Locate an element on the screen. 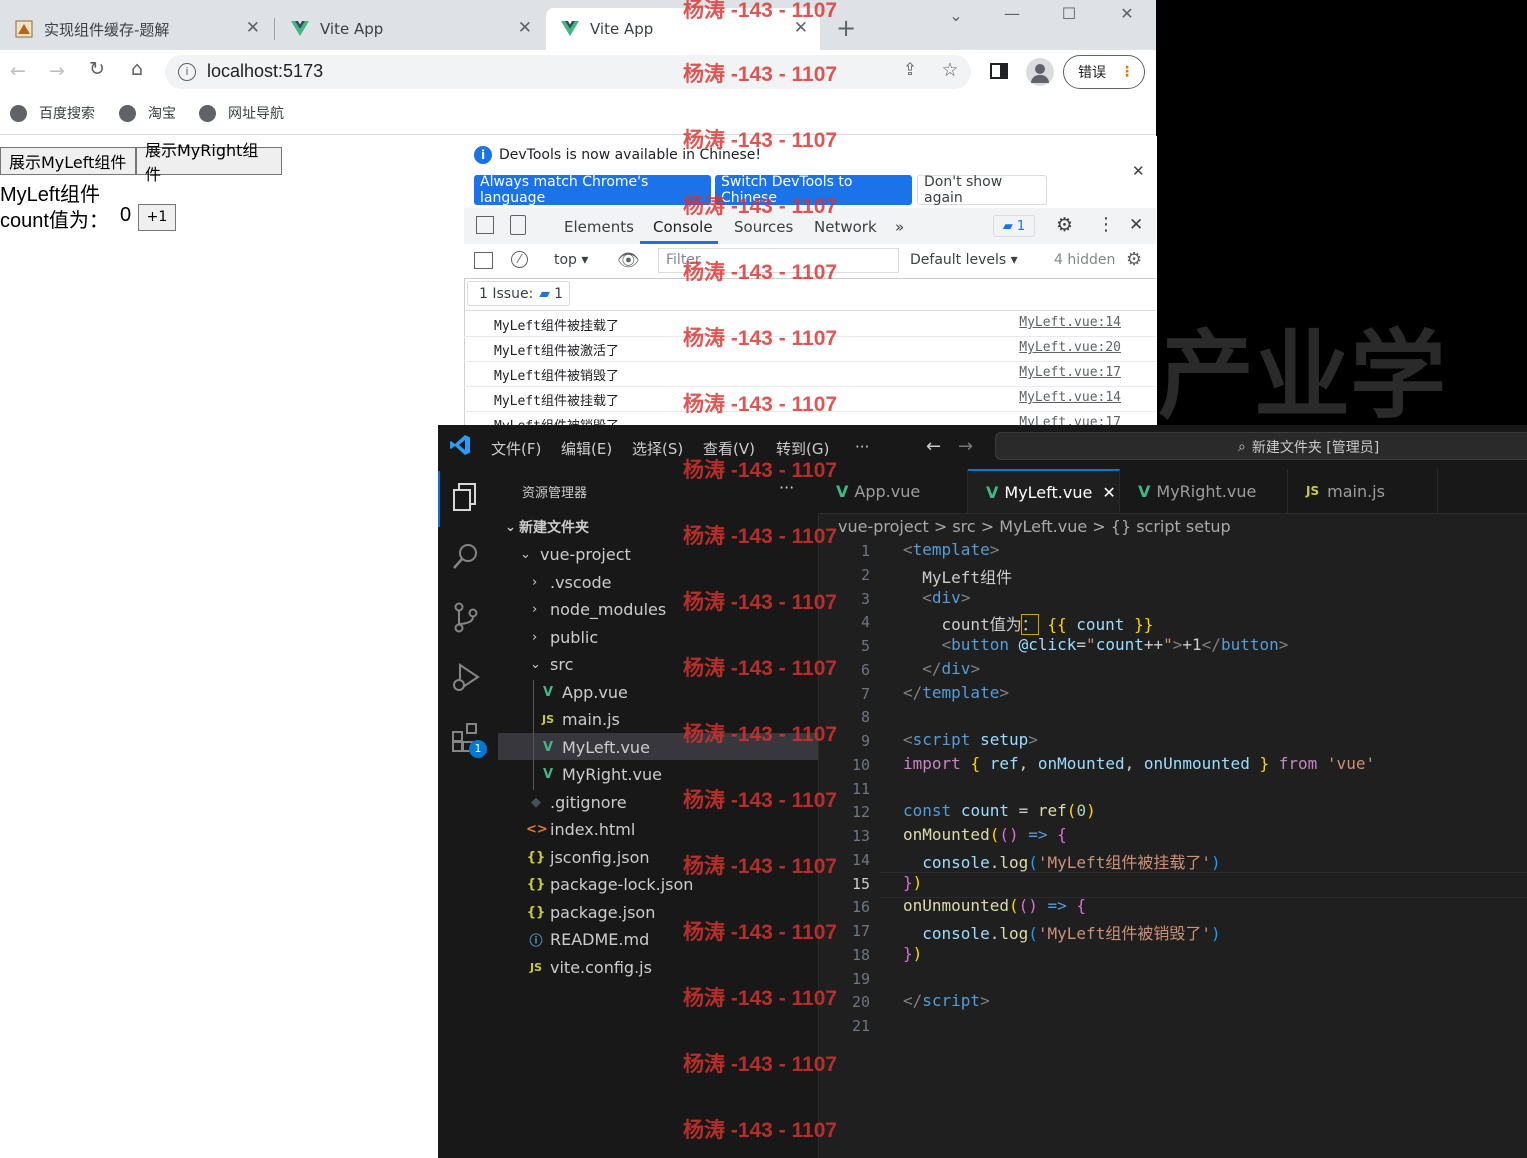 This screenshot has width=1527, height=1158. editor-tab-myright-vue: V MyRight.vue is located at coordinates (1204, 491).